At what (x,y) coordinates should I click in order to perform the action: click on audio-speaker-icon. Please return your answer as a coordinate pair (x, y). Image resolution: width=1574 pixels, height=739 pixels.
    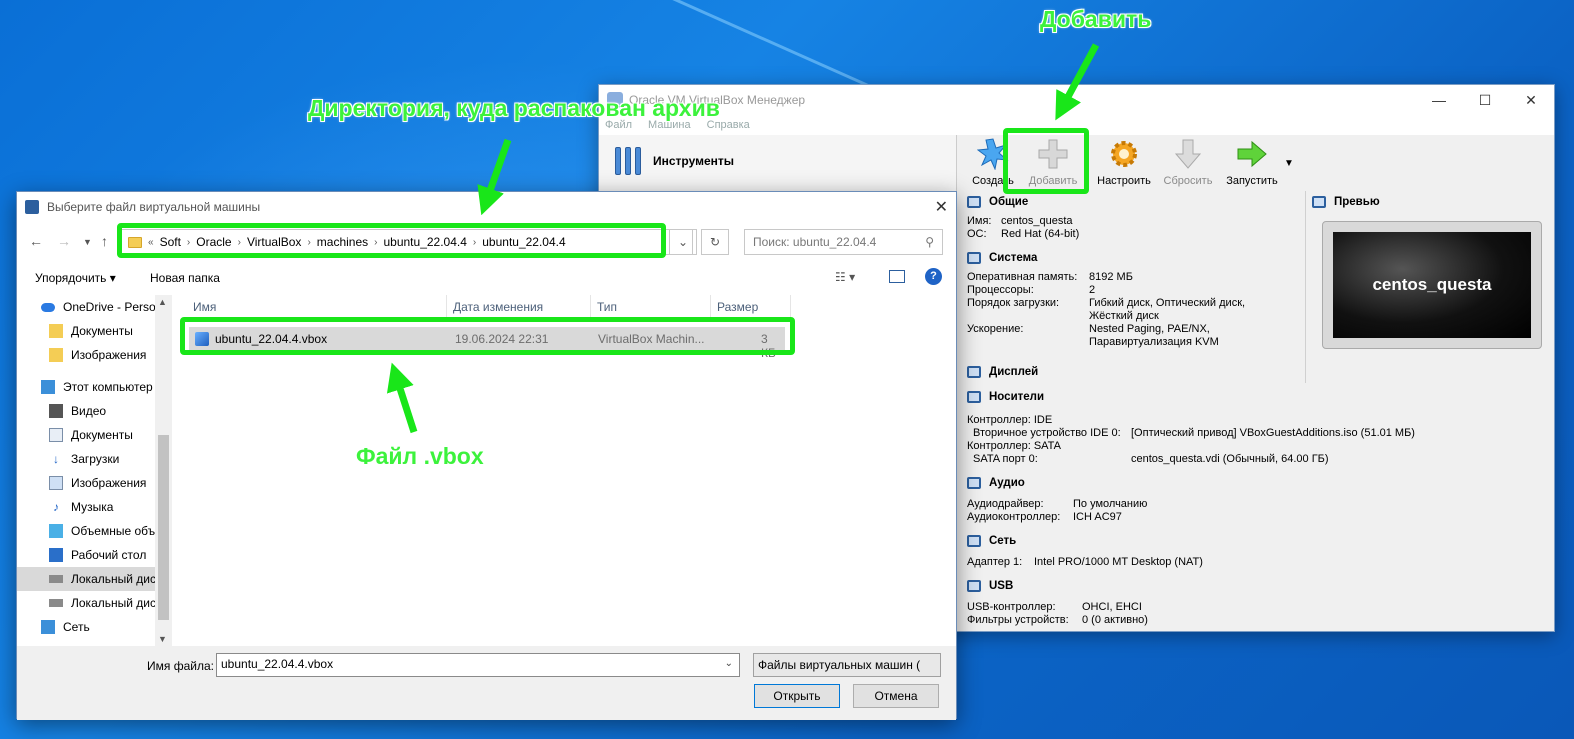
    Looking at the image, I should click on (974, 483).